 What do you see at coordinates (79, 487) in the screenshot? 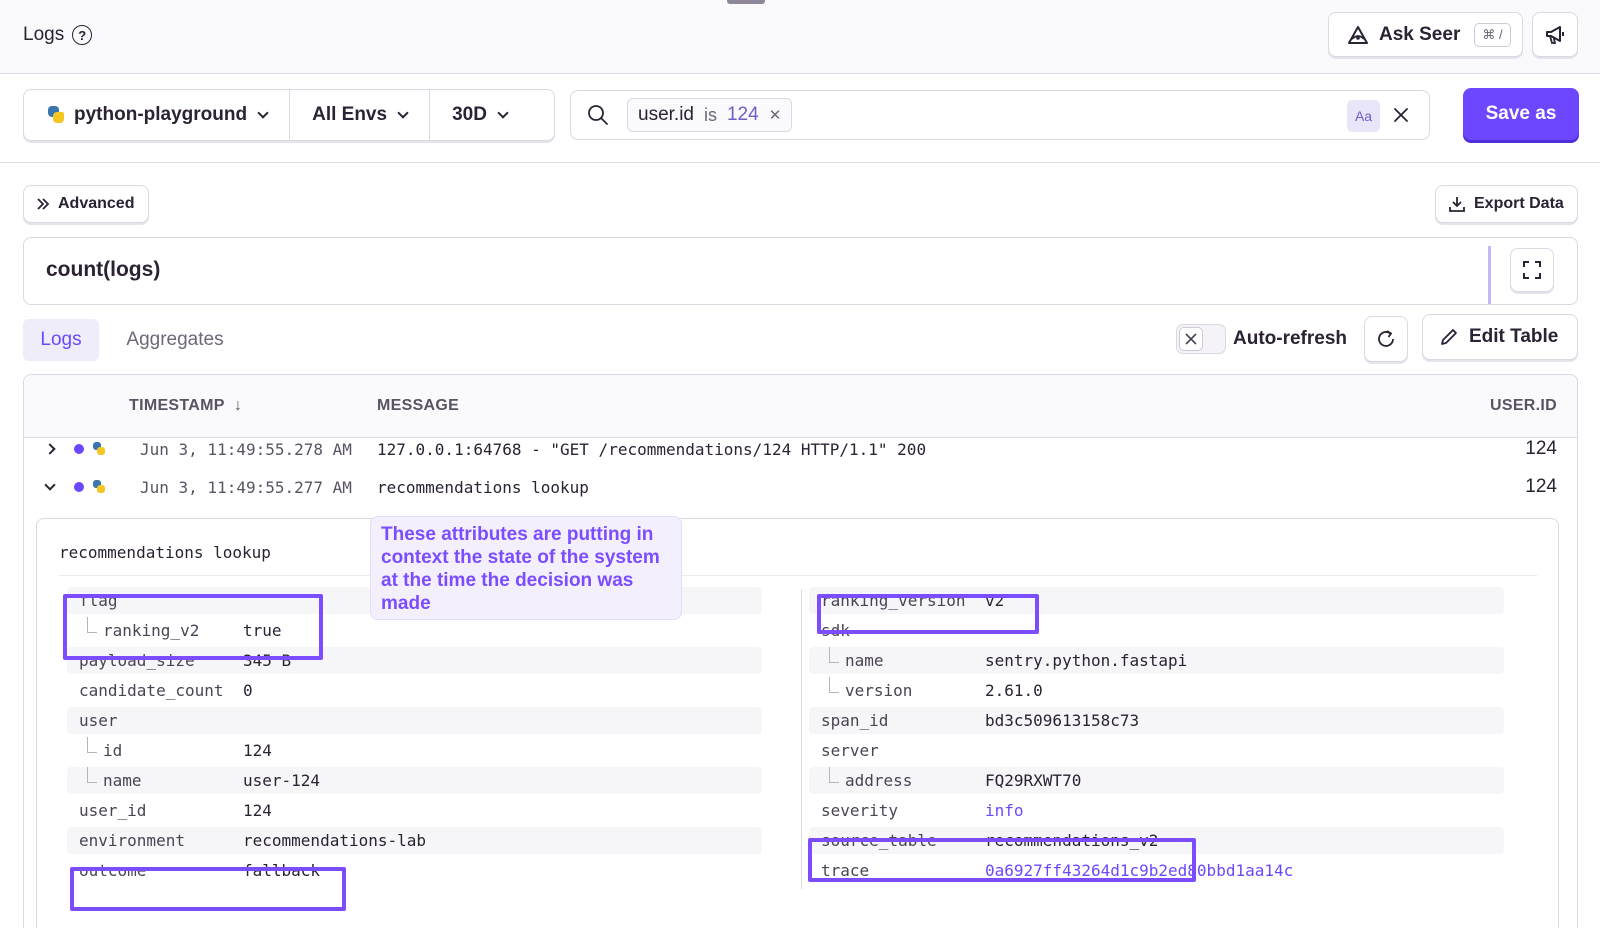
I see `severity-dot` at bounding box center [79, 487].